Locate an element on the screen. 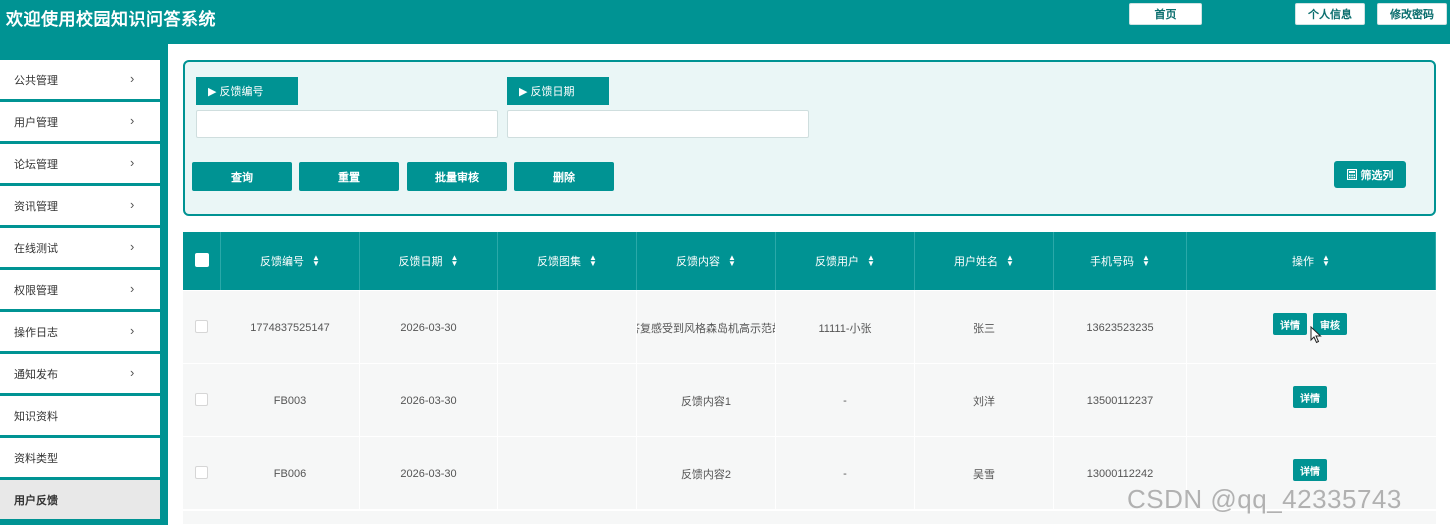 The height and width of the screenshot is (525, 1450). sidebar-item-material-type: 资料类型 is located at coordinates (80, 457).